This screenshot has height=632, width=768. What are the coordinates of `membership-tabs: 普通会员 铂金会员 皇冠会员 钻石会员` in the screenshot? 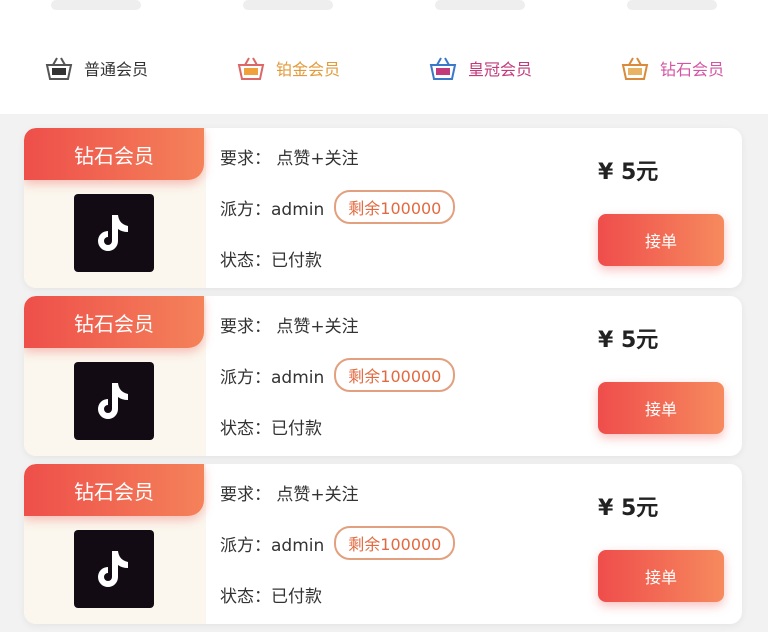 It's located at (384, 68).